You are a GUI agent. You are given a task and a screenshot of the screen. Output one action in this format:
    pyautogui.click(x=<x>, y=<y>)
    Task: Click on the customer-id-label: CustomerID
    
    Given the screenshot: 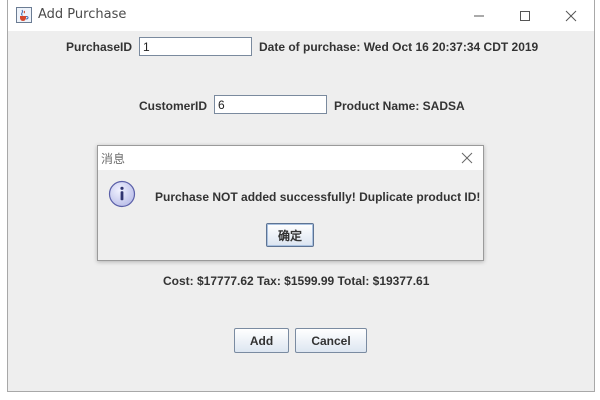 What is the action you would take?
    pyautogui.click(x=173, y=106)
    